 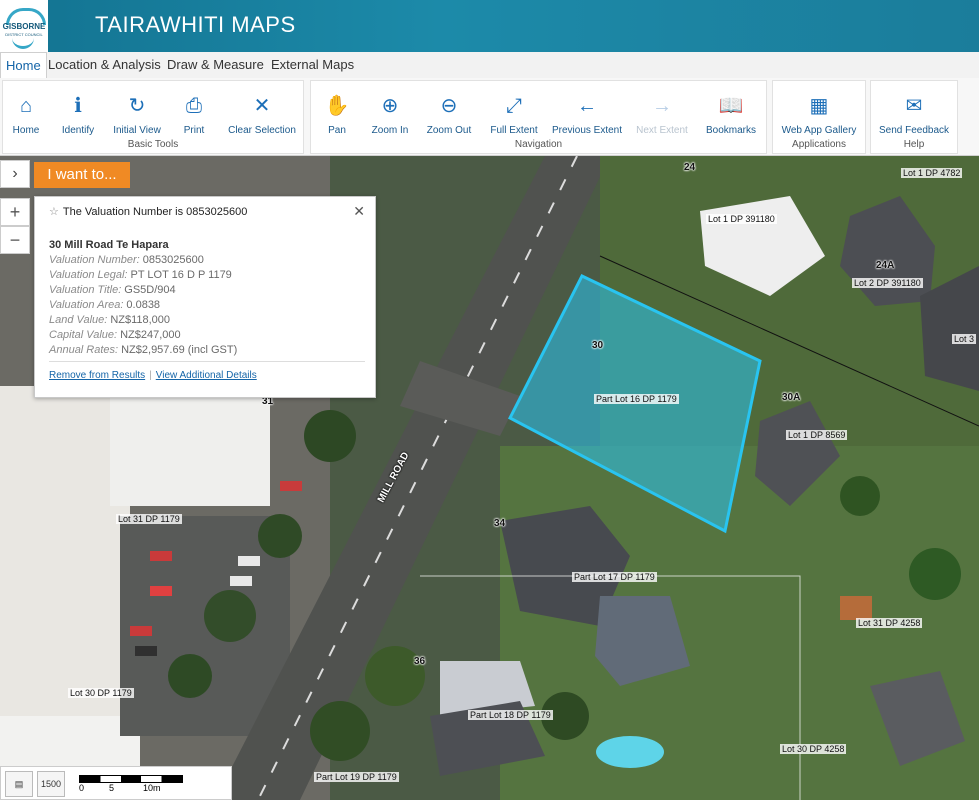 I want to click on group-help: ✉ Send Feedback Help, so click(x=914, y=117).